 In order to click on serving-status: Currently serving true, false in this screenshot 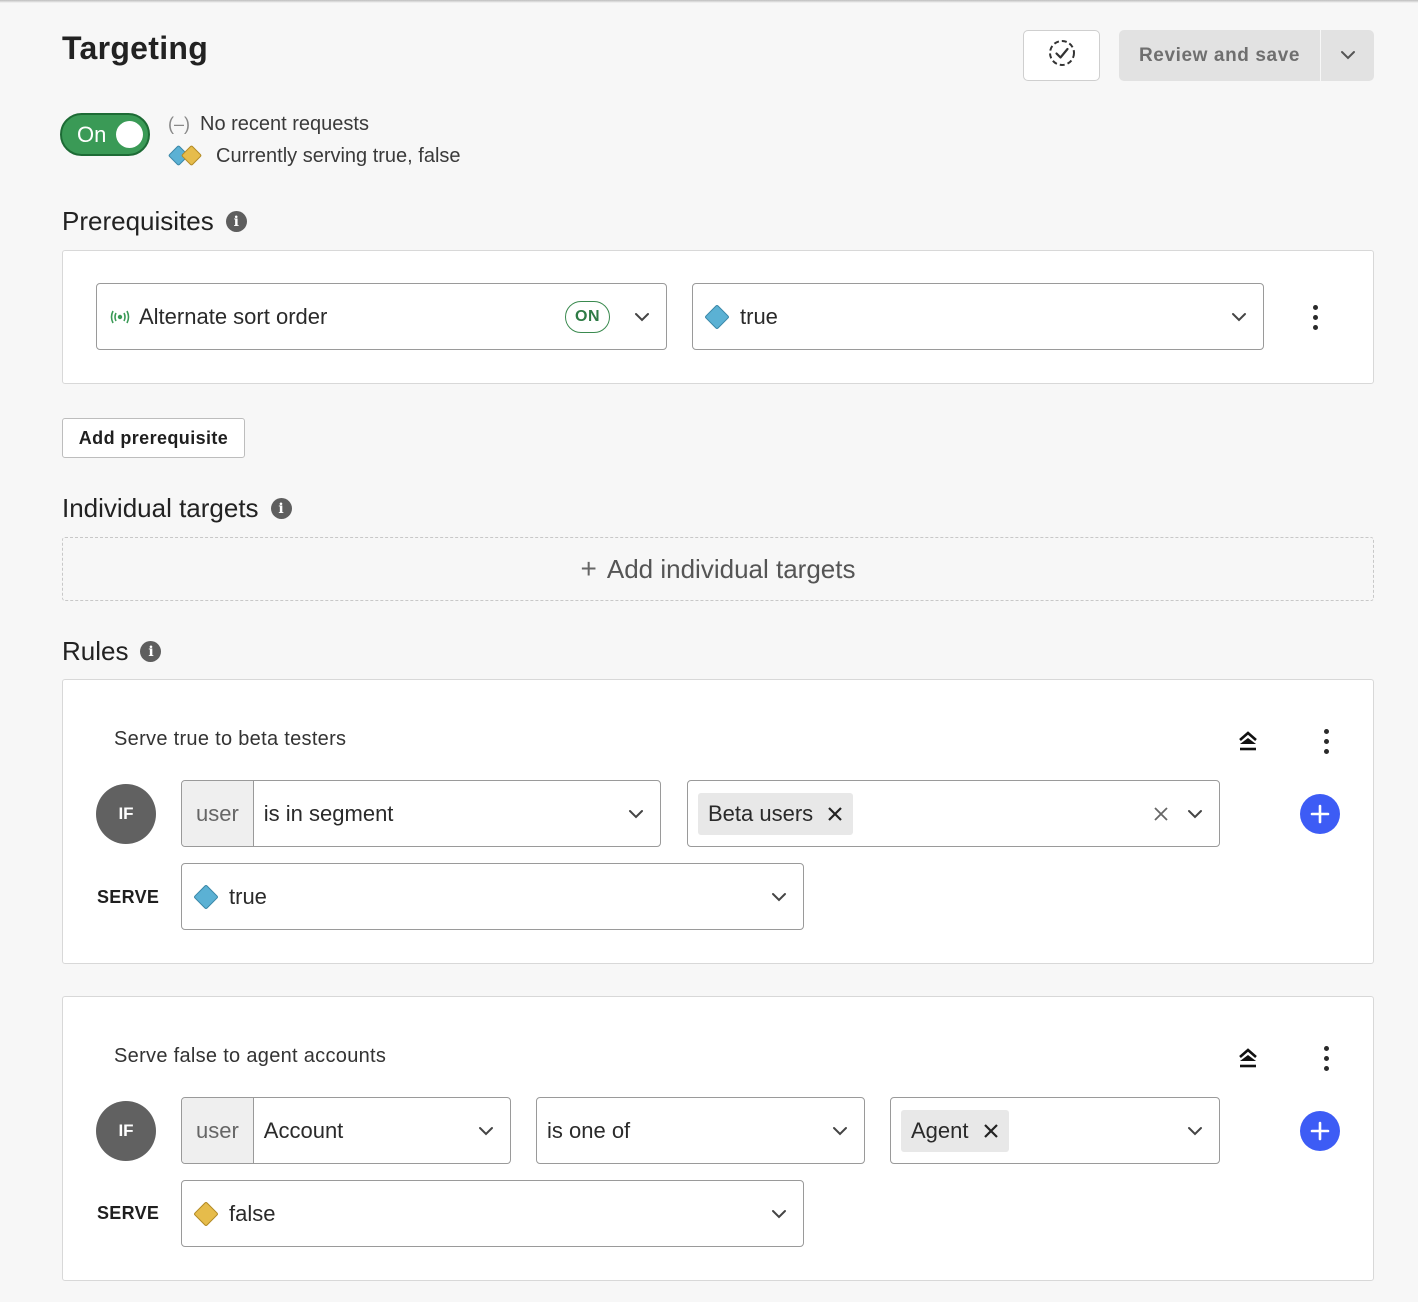, I will do `click(314, 156)`.